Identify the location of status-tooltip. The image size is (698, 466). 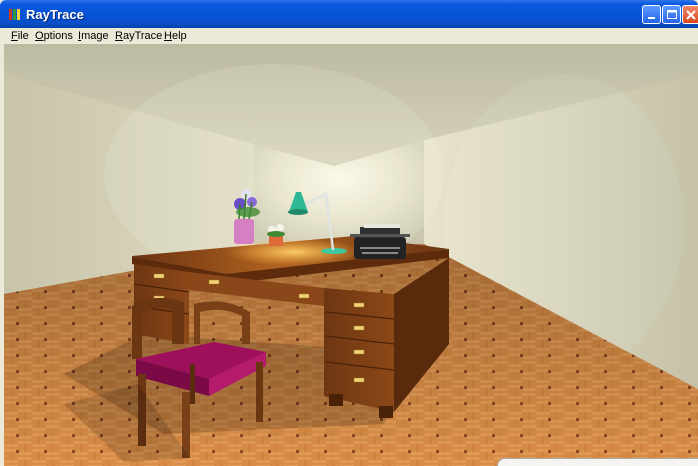
(597, 462).